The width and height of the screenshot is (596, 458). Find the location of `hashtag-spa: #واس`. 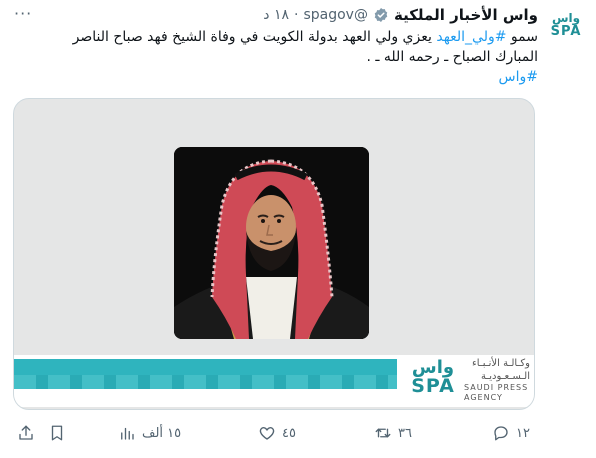

hashtag-spa: #واس is located at coordinates (518, 77).